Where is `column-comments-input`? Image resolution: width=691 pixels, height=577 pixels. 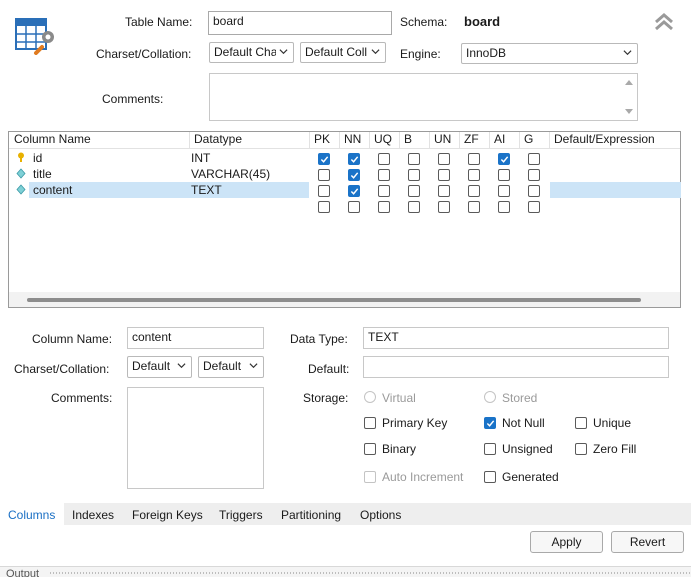 column-comments-input is located at coordinates (195, 438).